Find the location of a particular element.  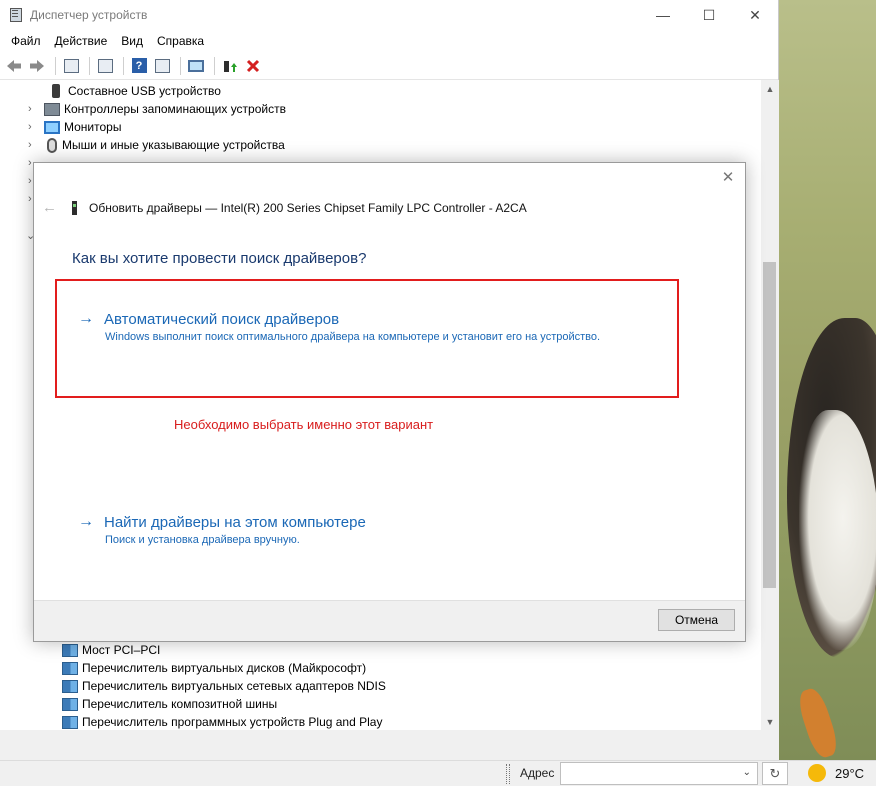

close-button: ✕ is located at coordinates (755, 15).